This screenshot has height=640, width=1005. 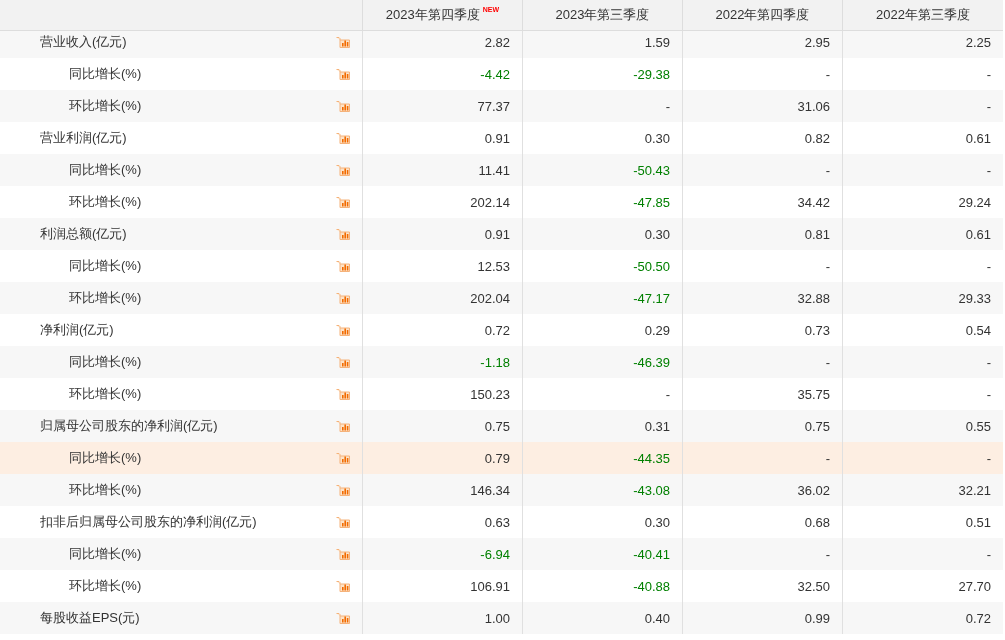 I want to click on table-cell: 0.68, so click(x=817, y=522).